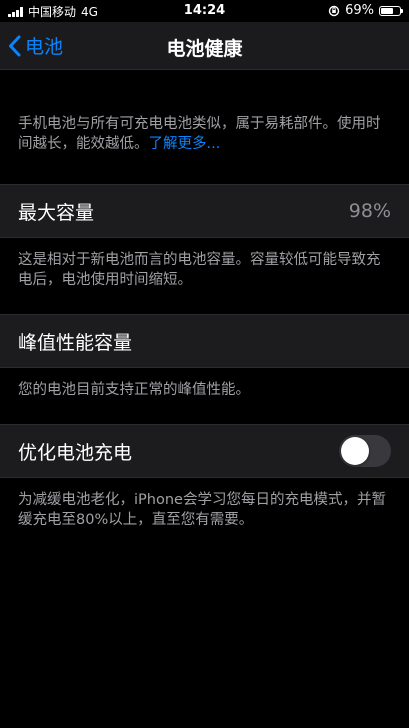  I want to click on status-bar: 中国移动 4G 14:24 69%, so click(204, 11).